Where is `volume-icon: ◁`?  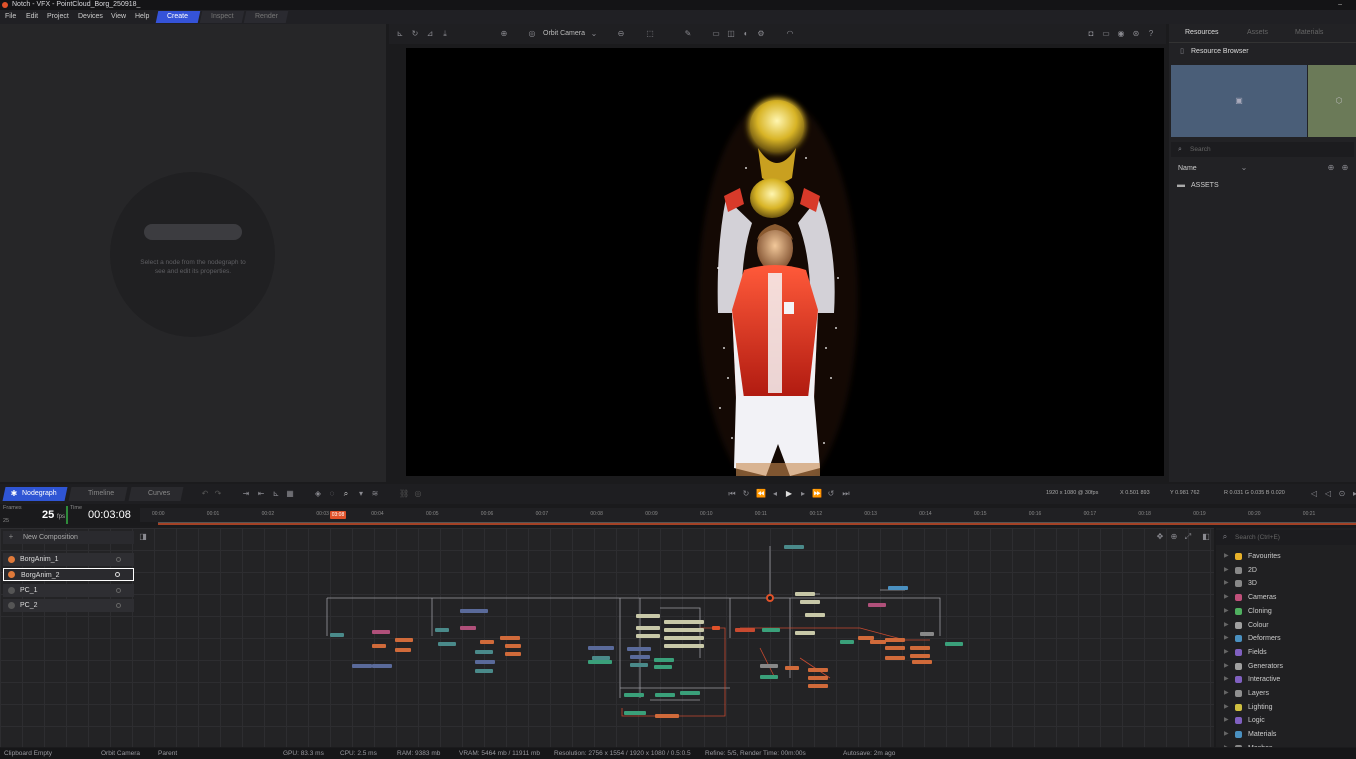
volume-icon: ◁ is located at coordinates (1328, 494).